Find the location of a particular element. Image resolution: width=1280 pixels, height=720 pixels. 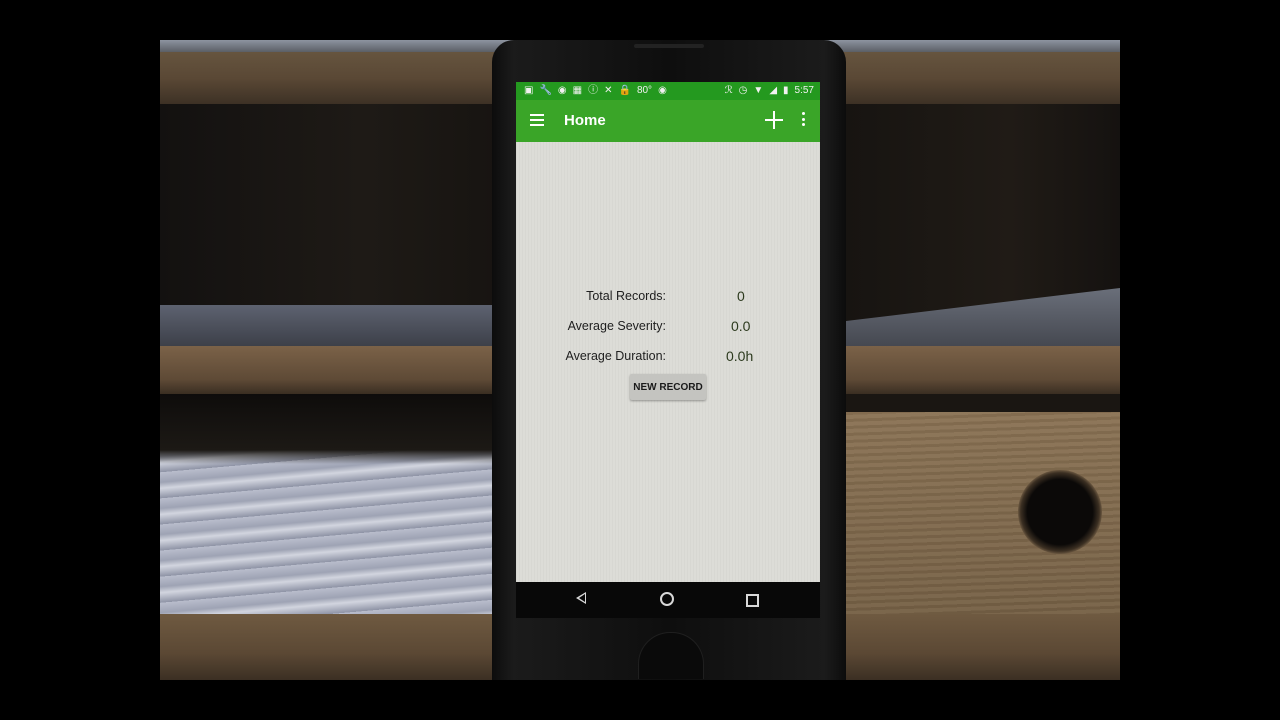

stat-row-average-severity: Average Severity: 0.0 is located at coordinates (668, 326).